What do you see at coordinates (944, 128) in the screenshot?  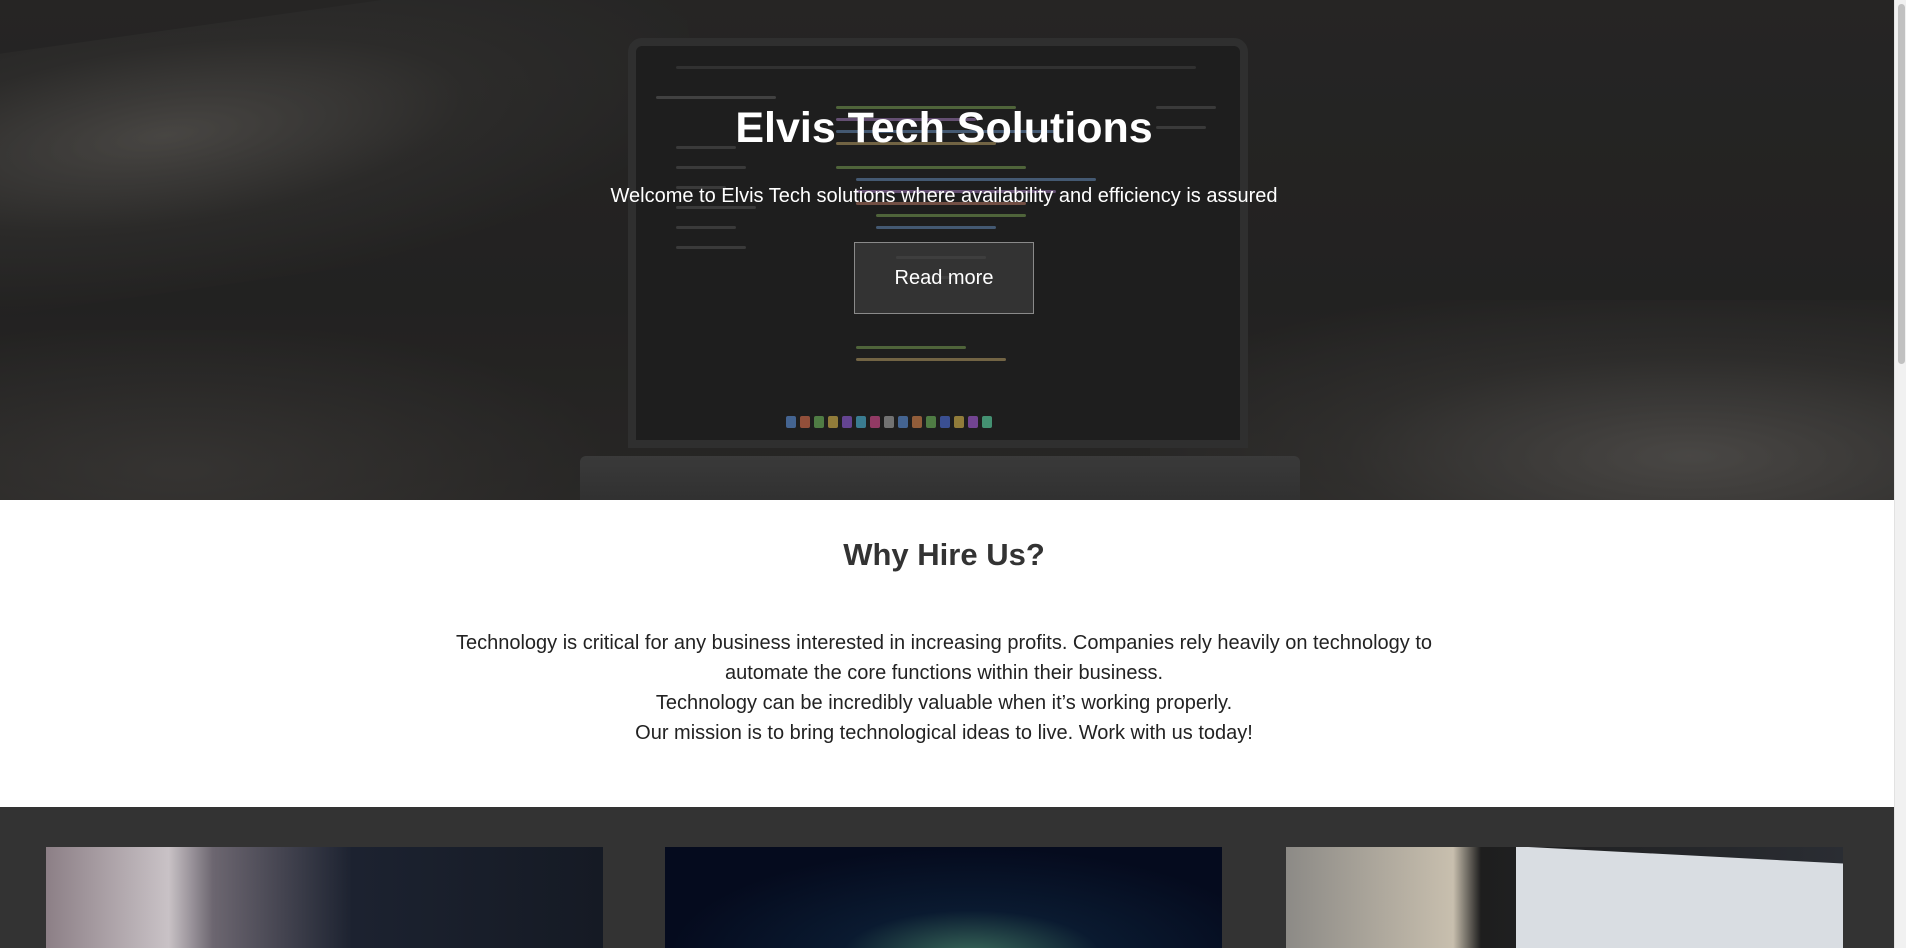 I see `hero-title: Elvis Tech Solutions` at bounding box center [944, 128].